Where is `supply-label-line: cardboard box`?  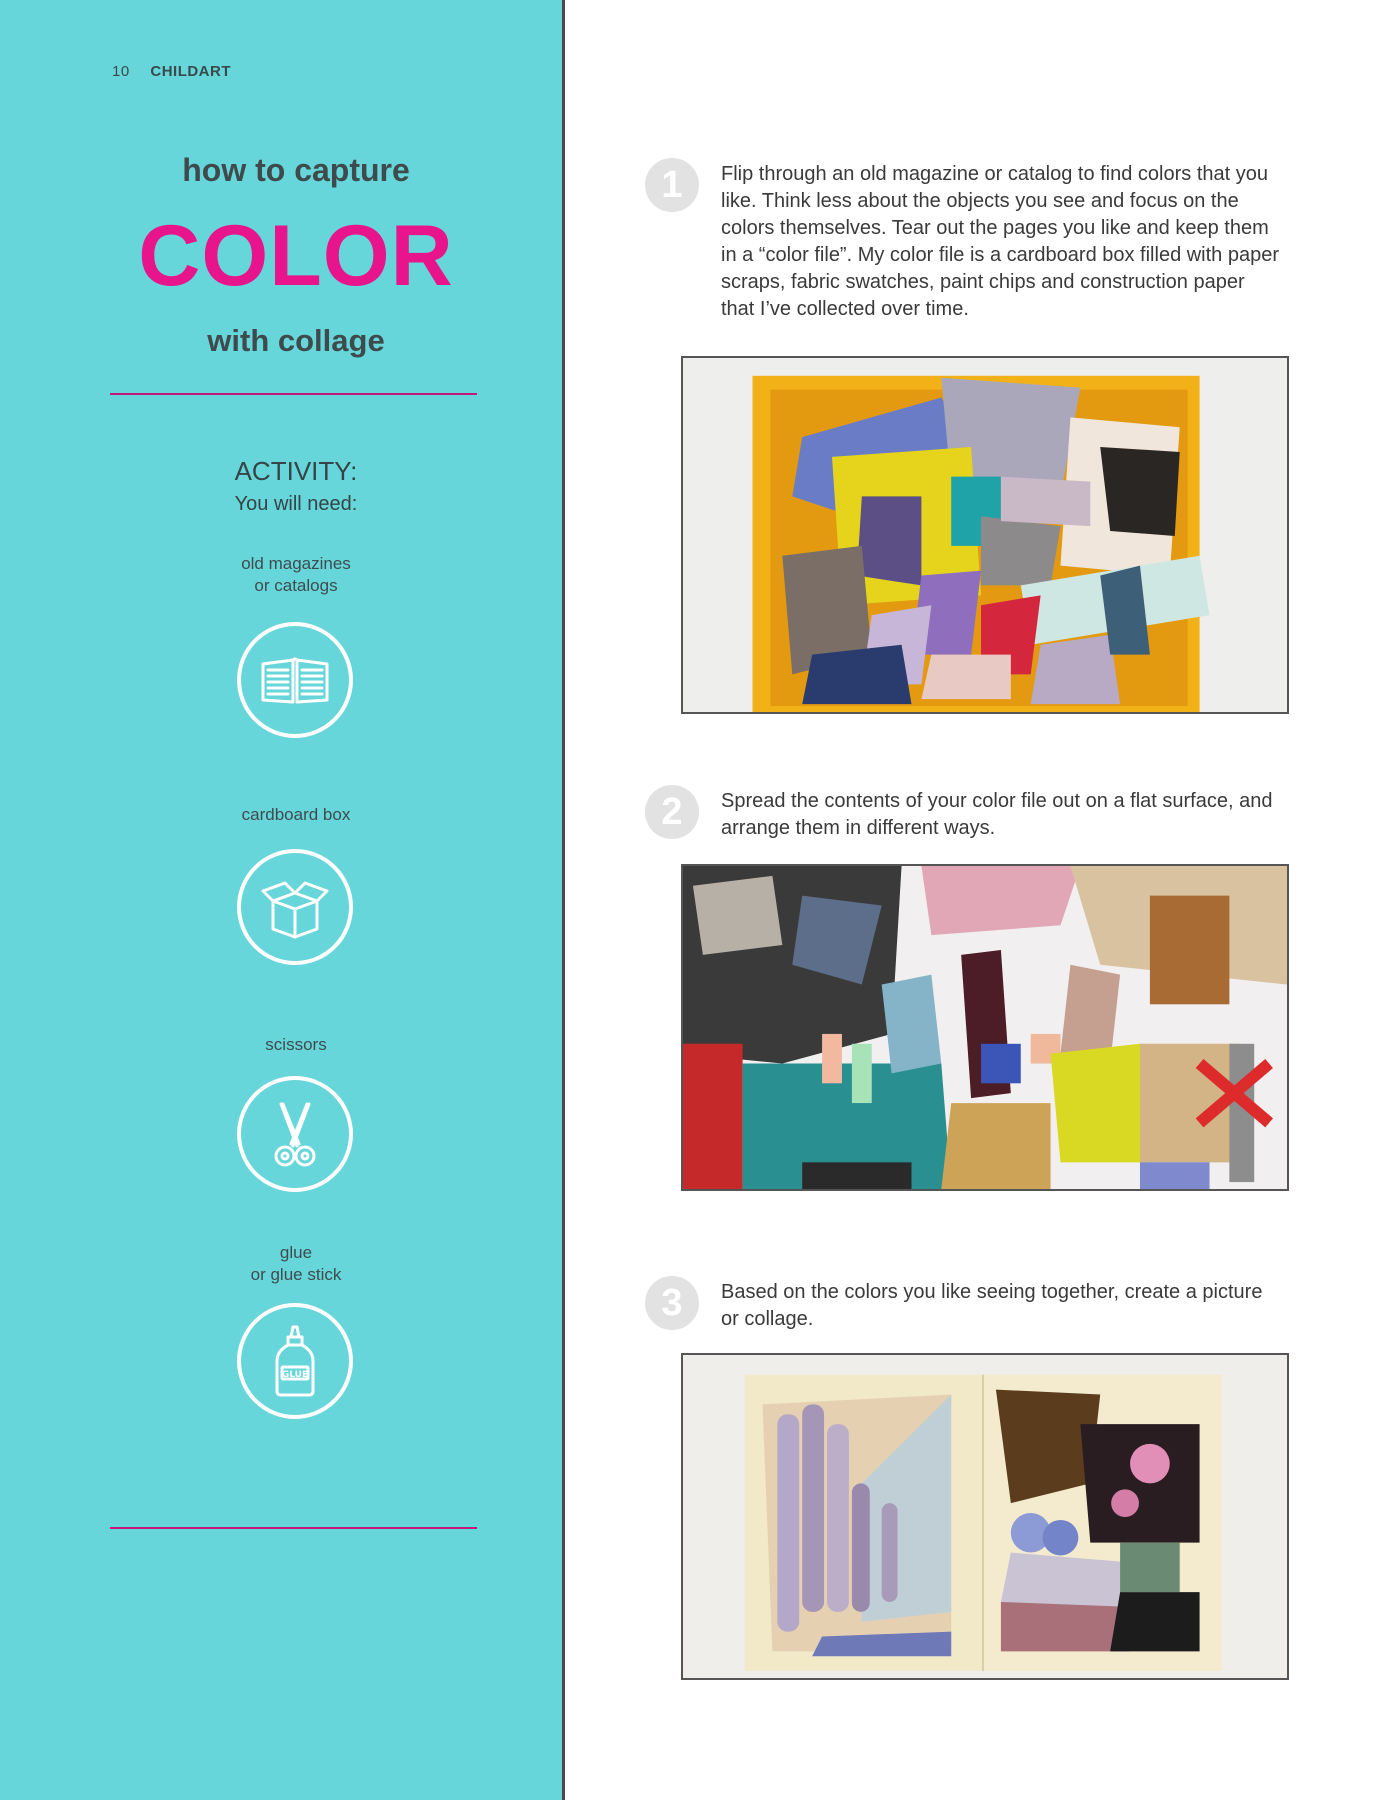
supply-label-line: cardboard box is located at coordinates (296, 814).